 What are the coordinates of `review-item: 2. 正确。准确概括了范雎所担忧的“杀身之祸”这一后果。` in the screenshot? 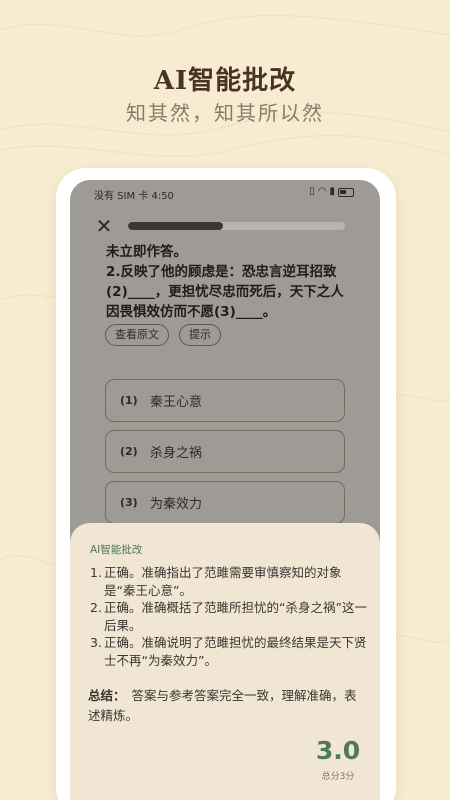 It's located at (230, 616).